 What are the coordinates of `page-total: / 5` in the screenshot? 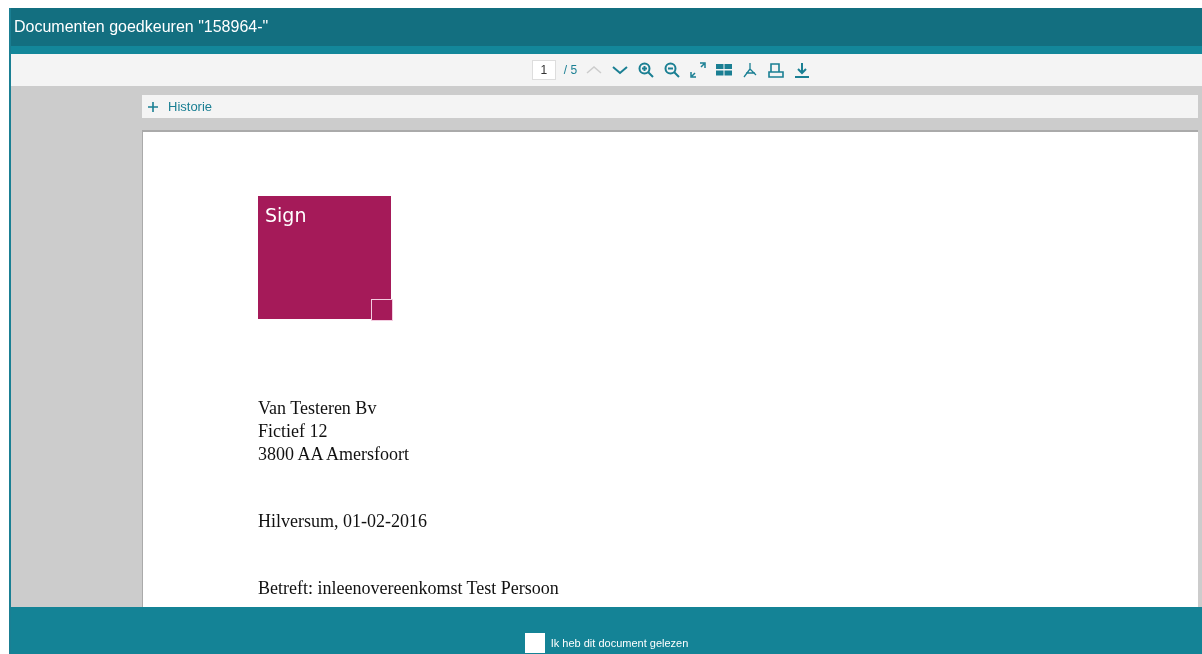 It's located at (570, 70).